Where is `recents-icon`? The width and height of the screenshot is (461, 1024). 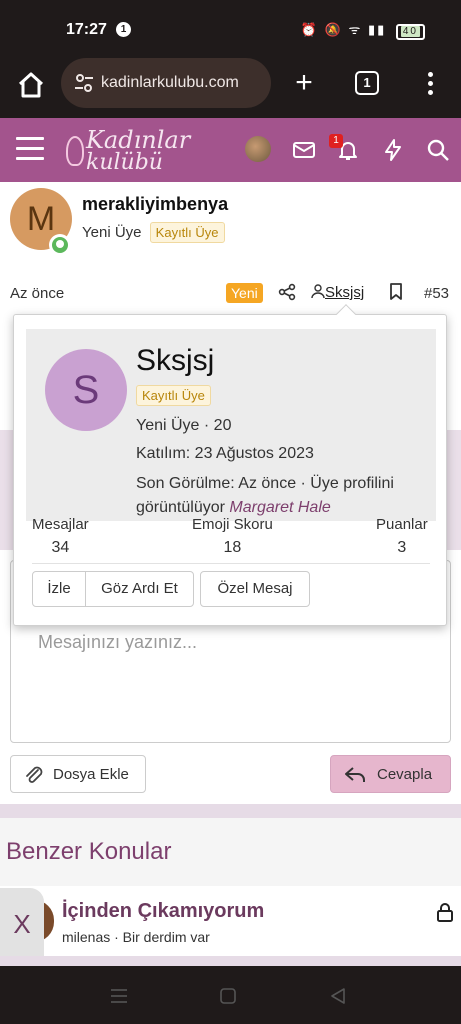 recents-icon is located at coordinates (119, 996).